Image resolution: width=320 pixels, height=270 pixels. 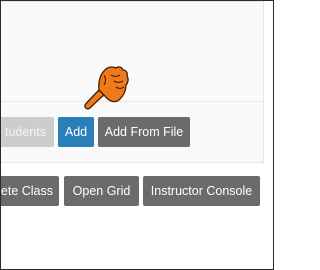 I want to click on students-button: tudents, so click(x=27, y=132).